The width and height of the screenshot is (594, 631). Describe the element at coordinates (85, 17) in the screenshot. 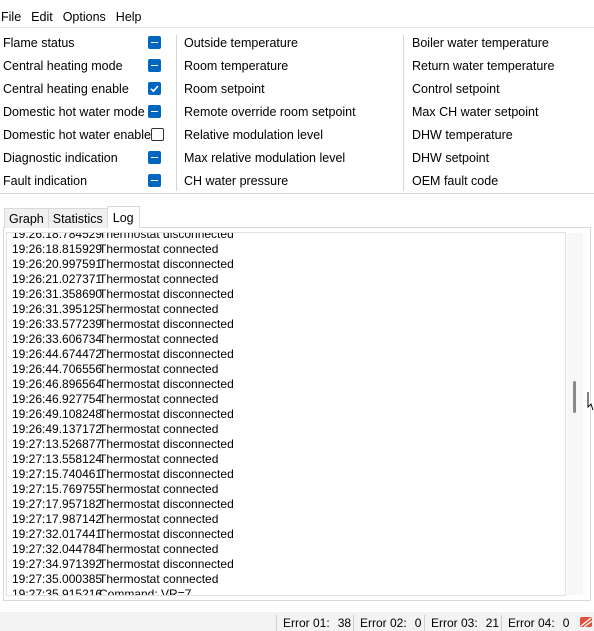

I see `menu-options: Options` at that location.